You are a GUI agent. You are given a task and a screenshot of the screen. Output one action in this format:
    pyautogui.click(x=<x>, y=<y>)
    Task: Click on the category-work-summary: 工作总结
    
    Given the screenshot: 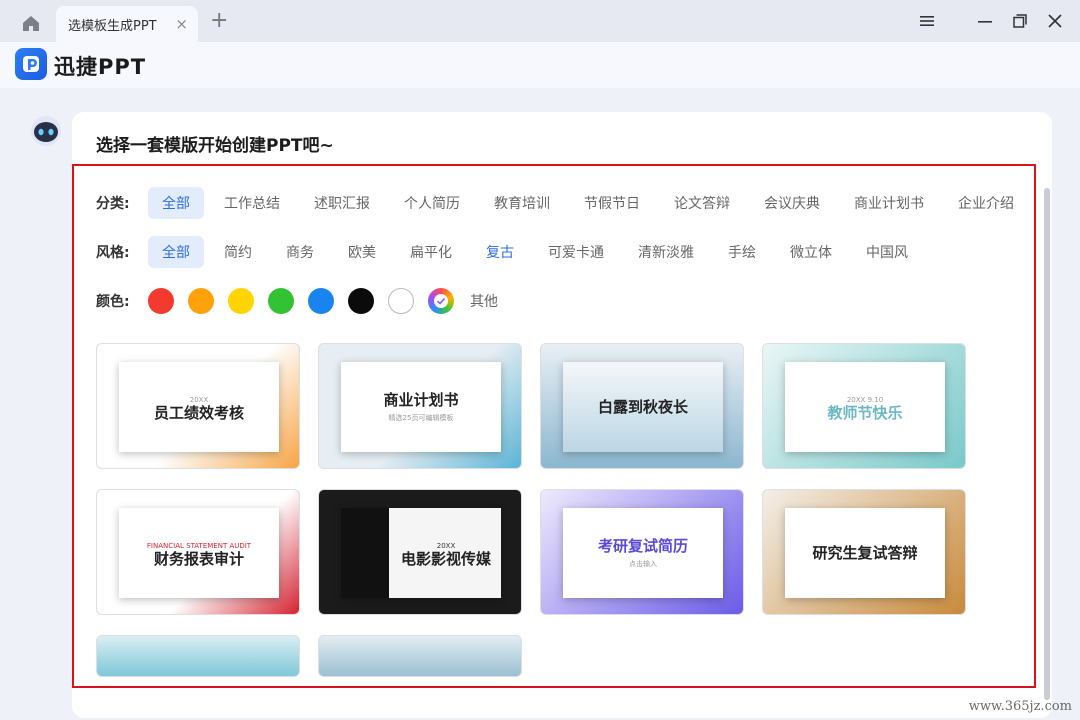 What is the action you would take?
    pyautogui.click(x=252, y=203)
    